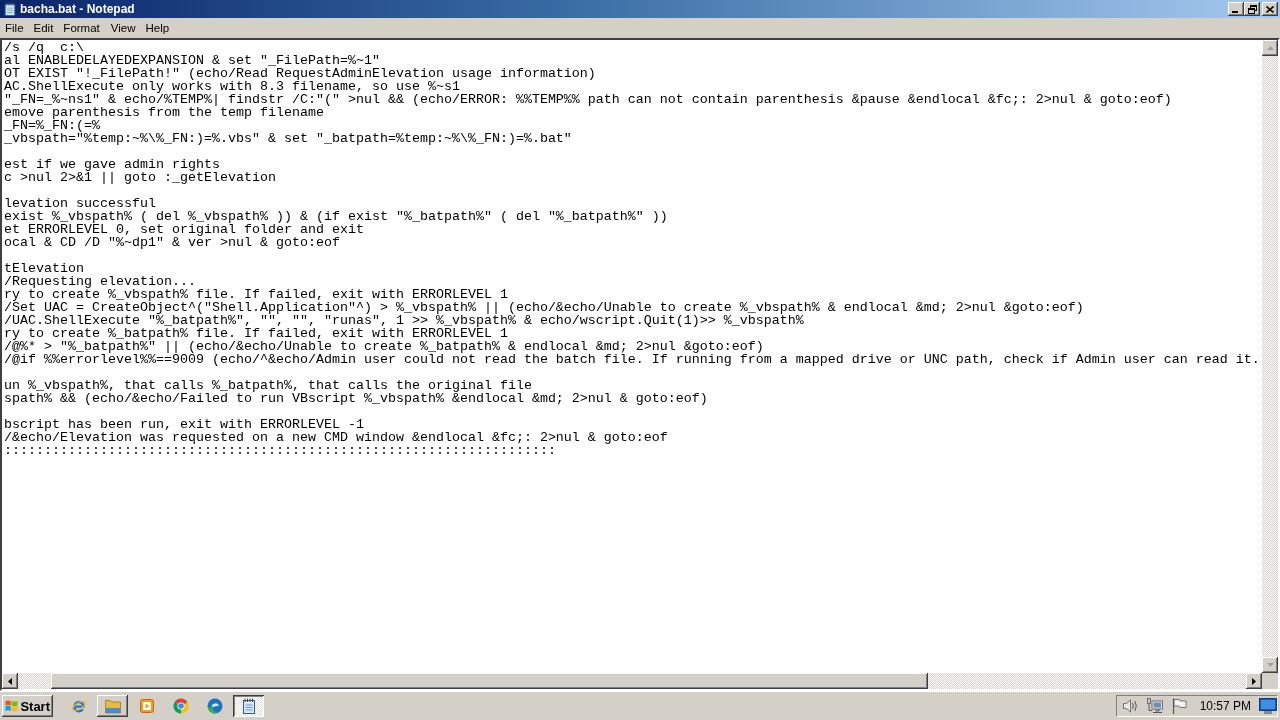 This screenshot has width=1280, height=720. I want to click on close-button, so click(1270, 9).